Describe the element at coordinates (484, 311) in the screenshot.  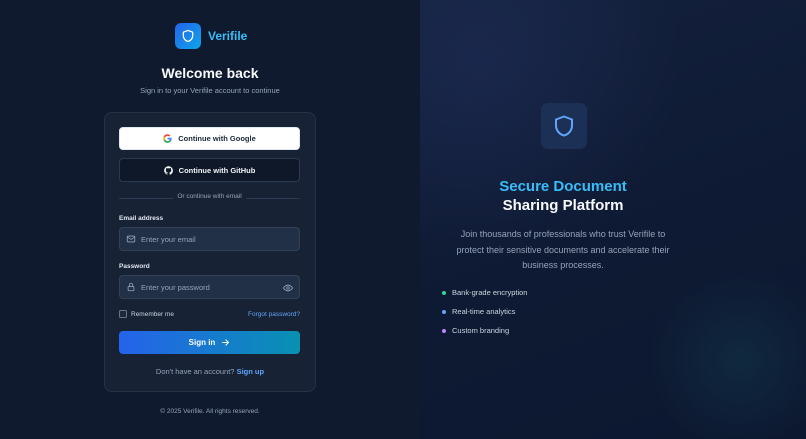
I see `feature-label: Real-time analytics` at that location.